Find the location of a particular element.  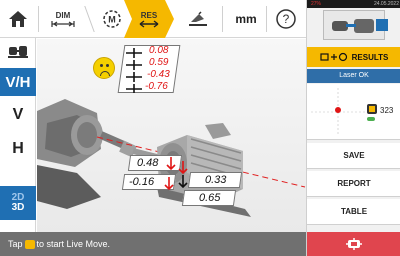

measure-icon: M is located at coordinates (112, 19).